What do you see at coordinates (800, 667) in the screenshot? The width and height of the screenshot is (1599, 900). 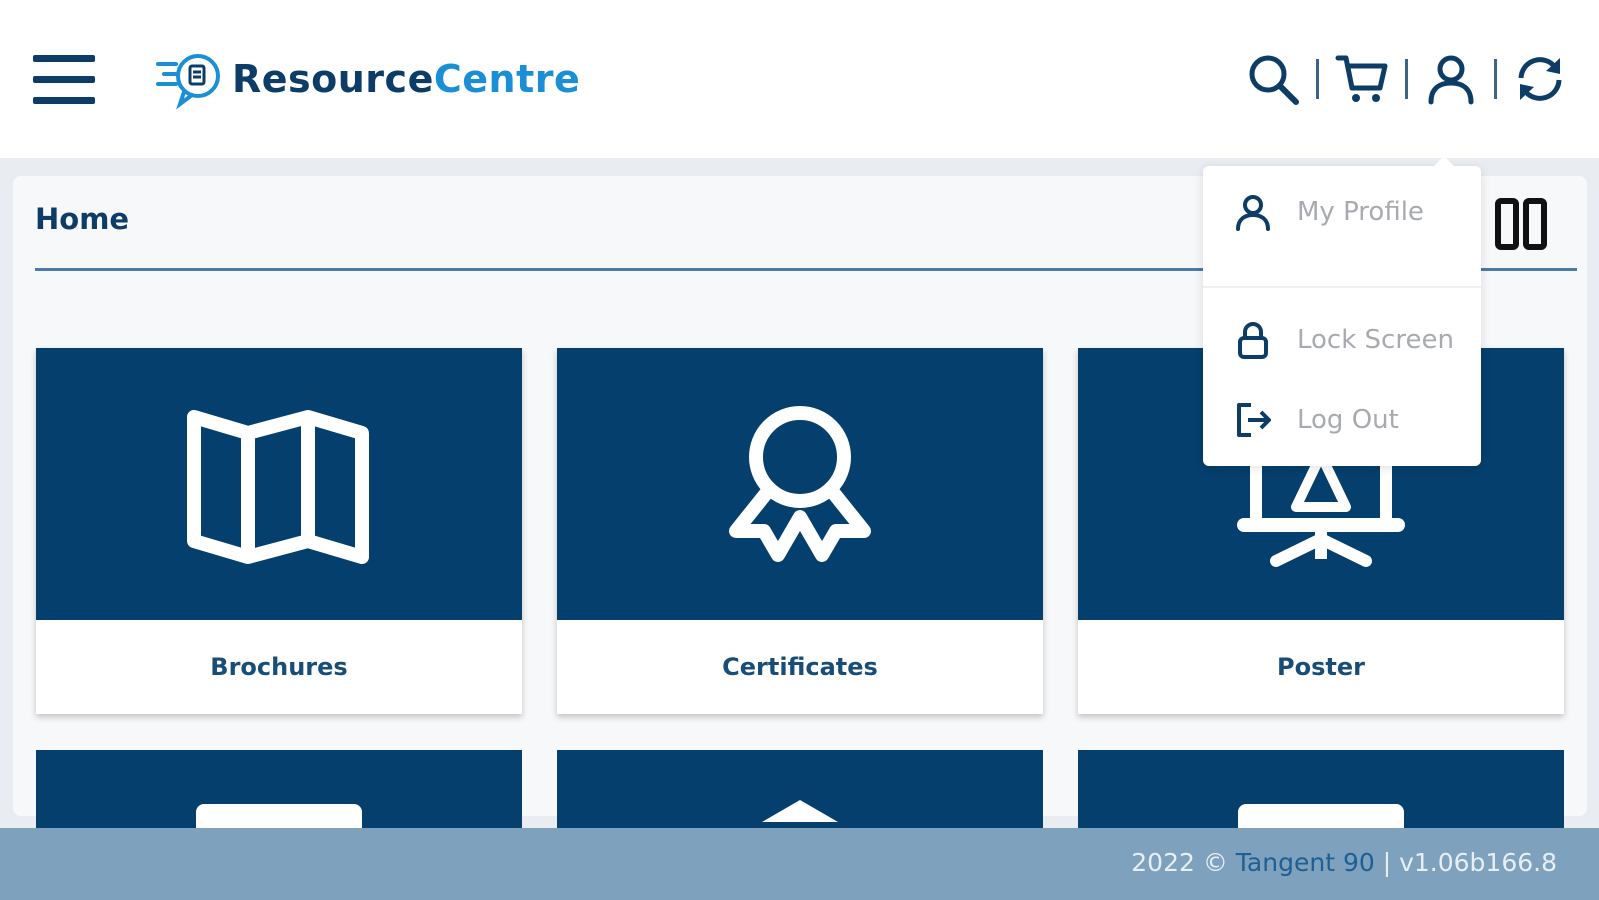 I see `tile-label: Certificates` at bounding box center [800, 667].